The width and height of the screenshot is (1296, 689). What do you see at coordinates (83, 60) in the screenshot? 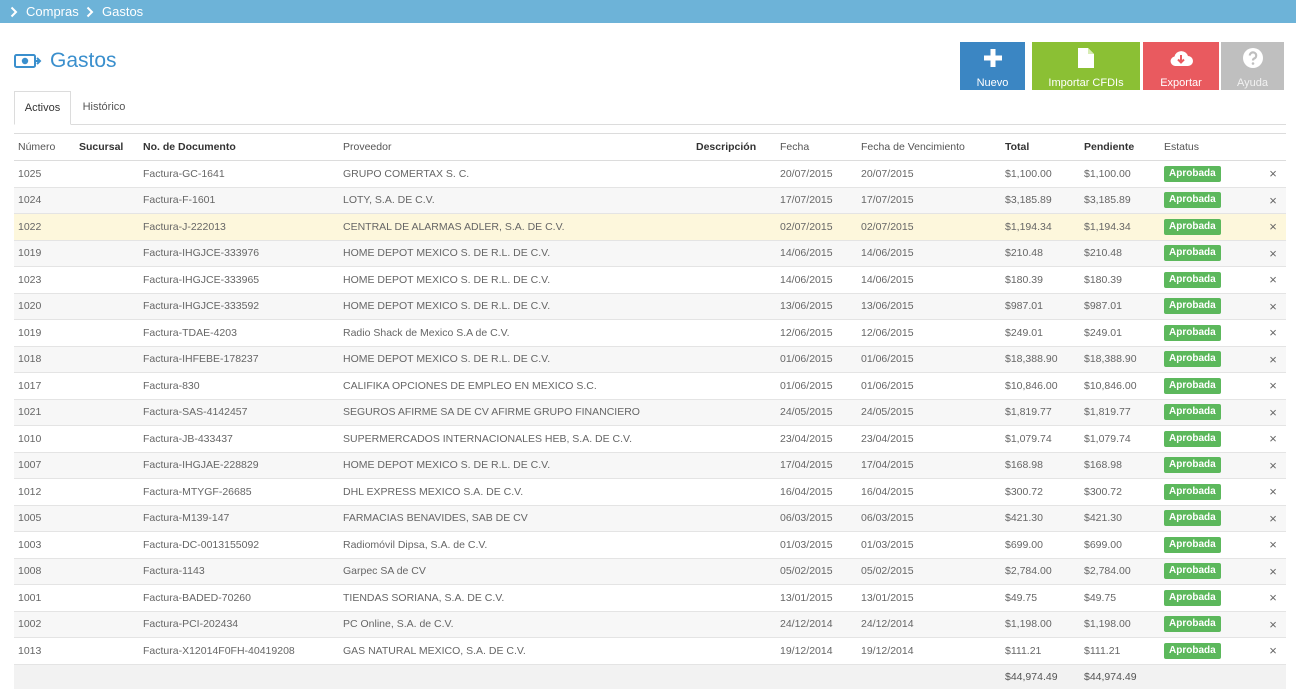
I see `page-title: Gastos` at bounding box center [83, 60].